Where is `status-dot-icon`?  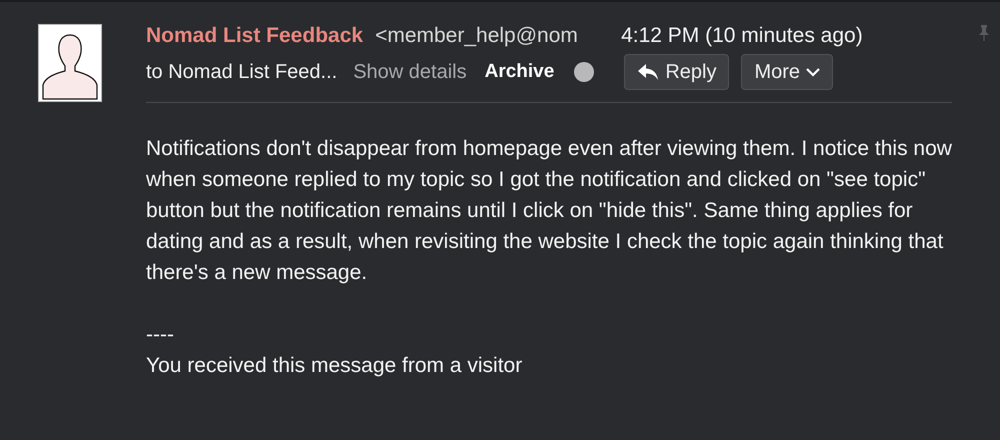
status-dot-icon is located at coordinates (584, 72).